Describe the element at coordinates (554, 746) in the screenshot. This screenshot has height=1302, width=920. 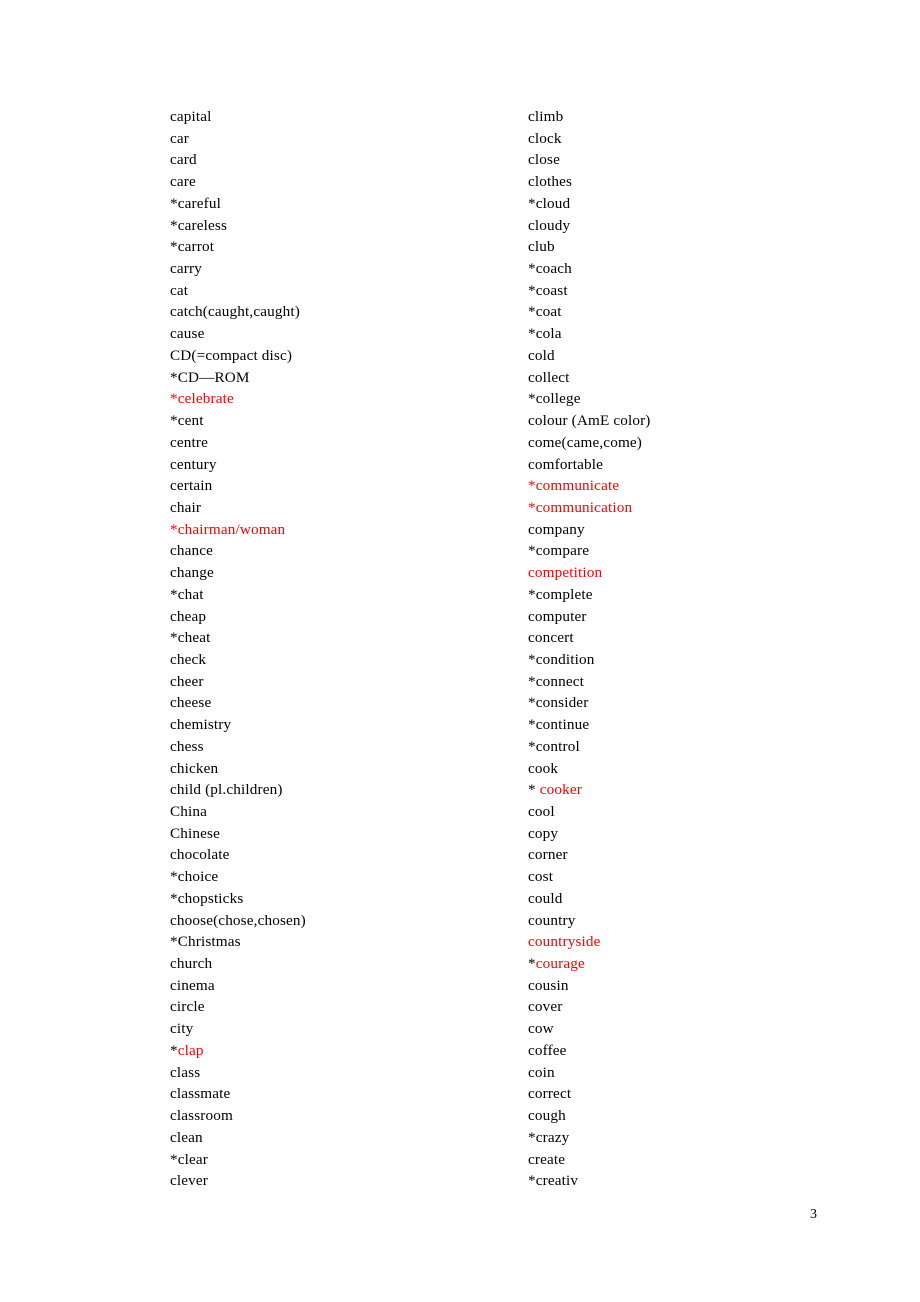
I see `word-entry: *control` at that location.